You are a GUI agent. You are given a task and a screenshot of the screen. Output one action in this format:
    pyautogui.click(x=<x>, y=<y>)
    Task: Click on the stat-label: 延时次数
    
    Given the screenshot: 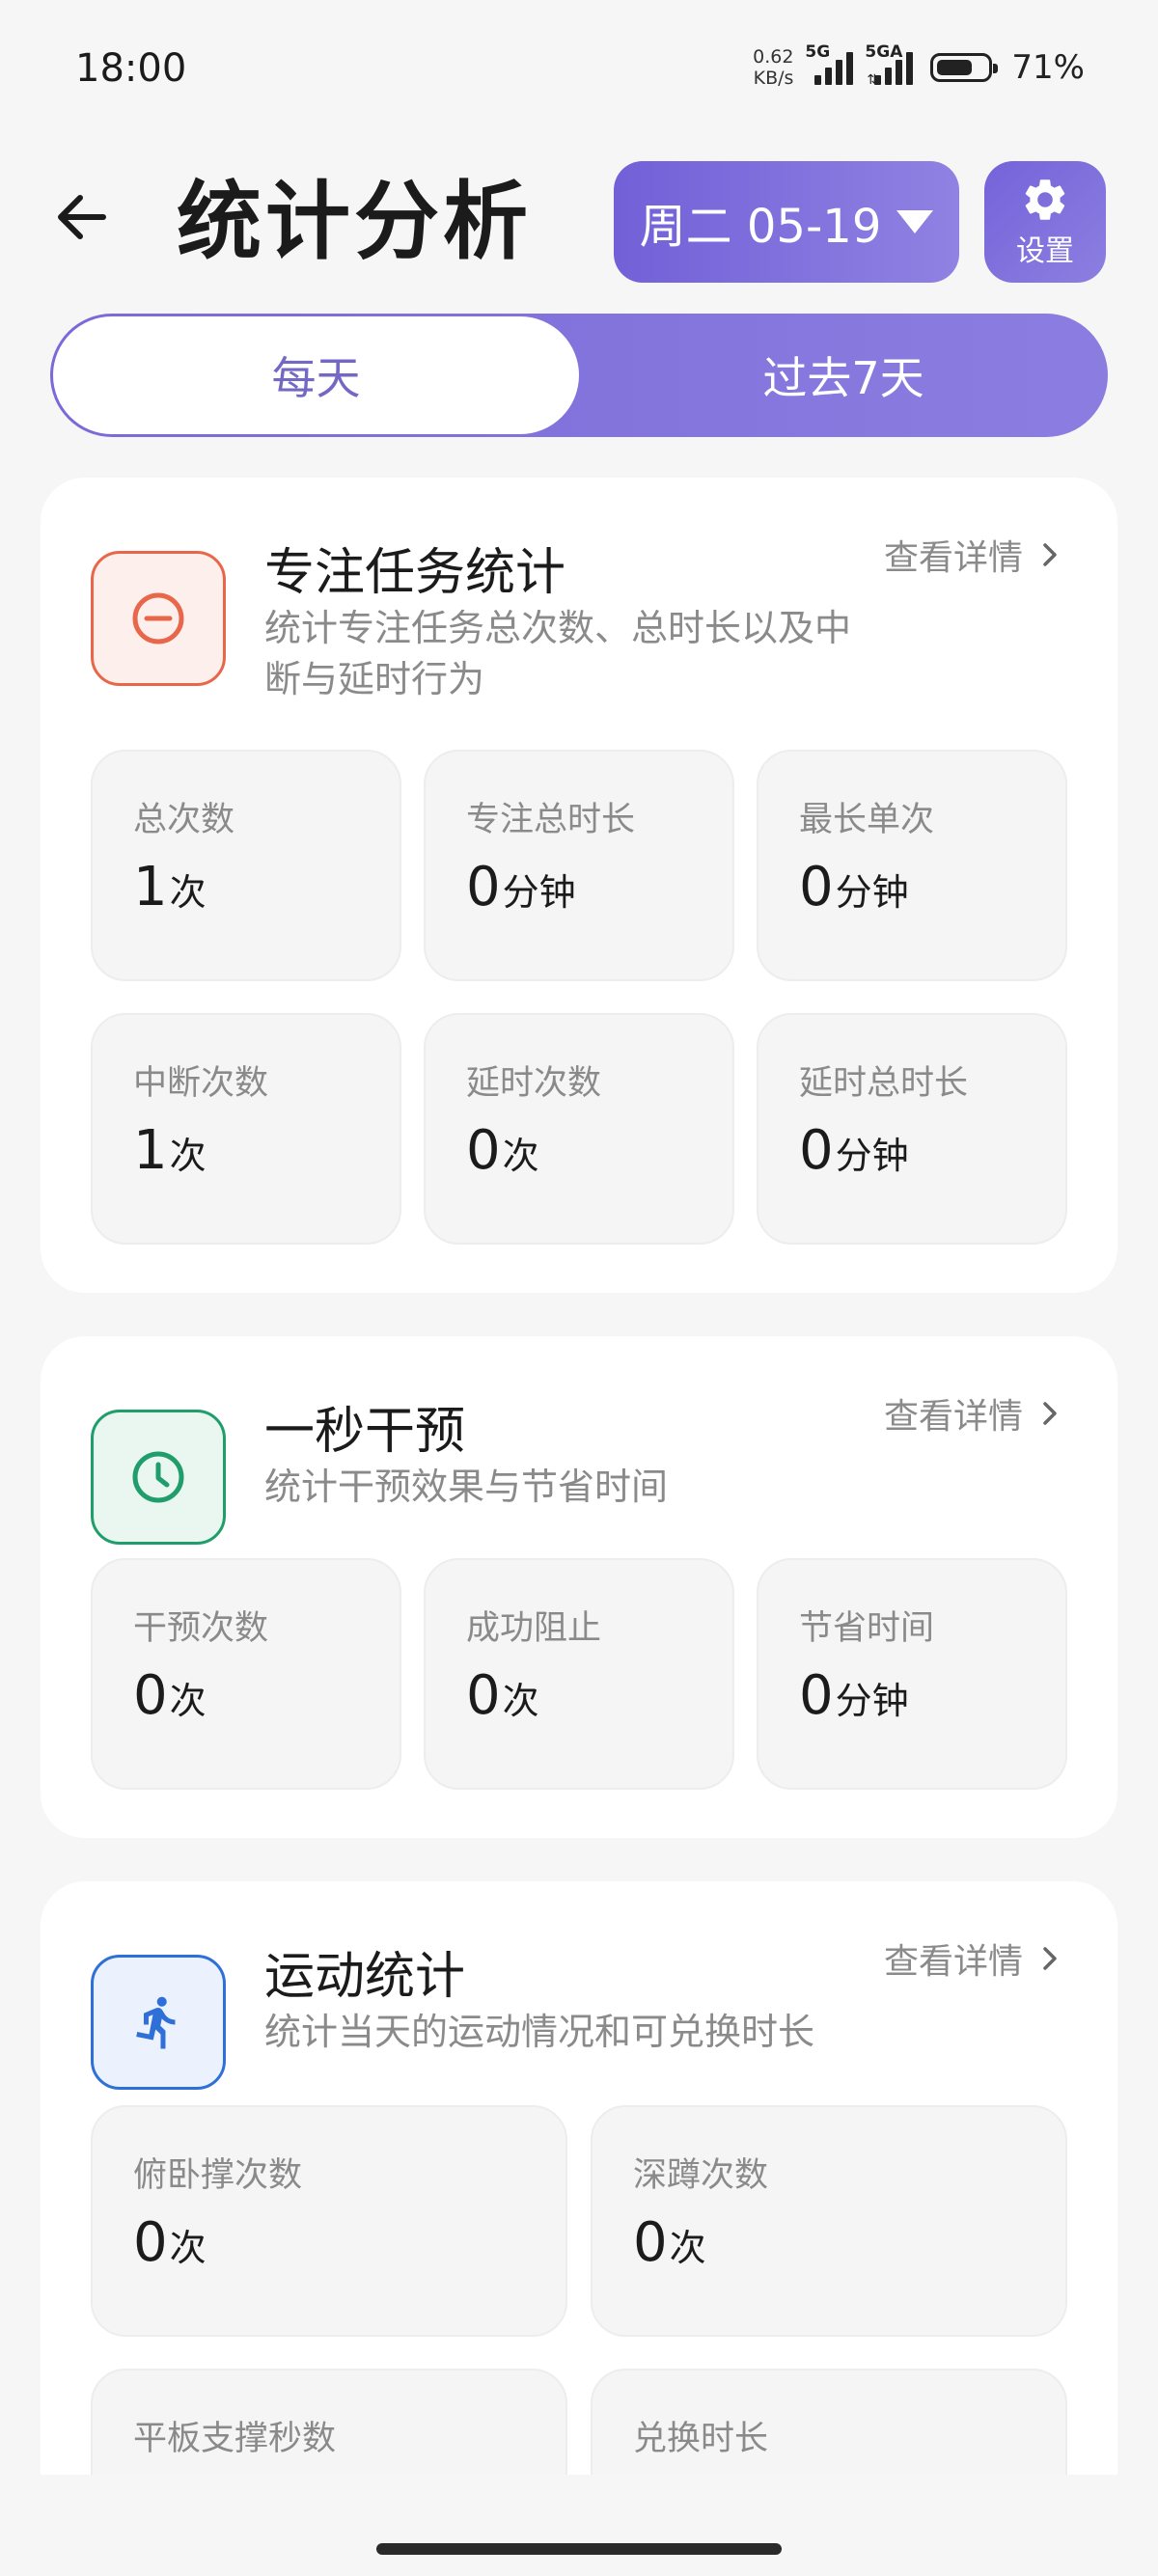 What is the action you would take?
    pyautogui.click(x=534, y=1084)
    